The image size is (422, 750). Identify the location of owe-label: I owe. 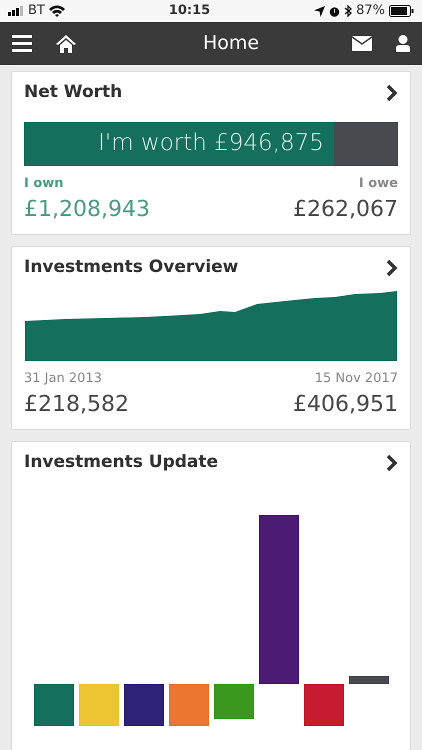
(378, 183).